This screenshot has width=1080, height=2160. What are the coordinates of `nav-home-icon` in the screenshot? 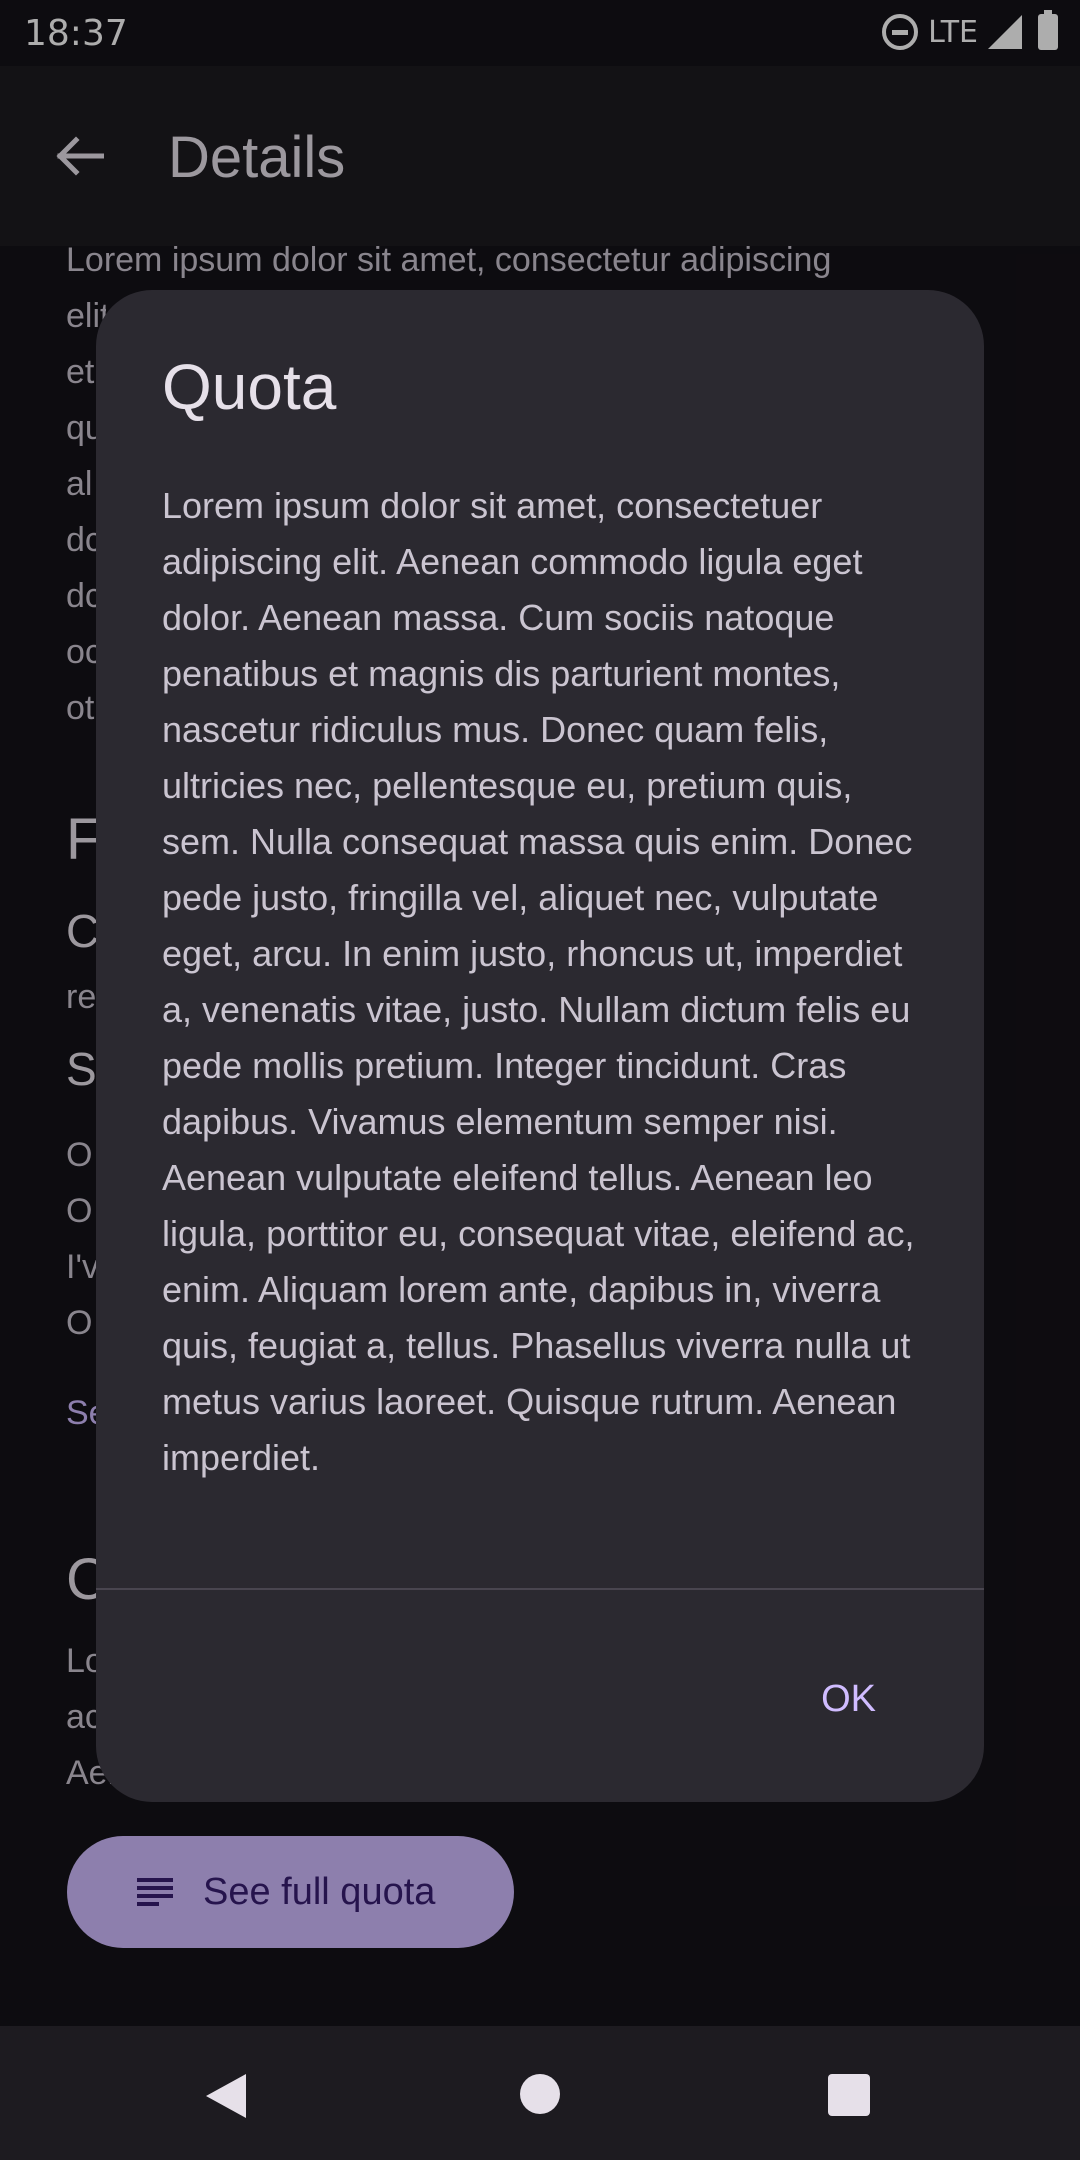 It's located at (540, 2094).